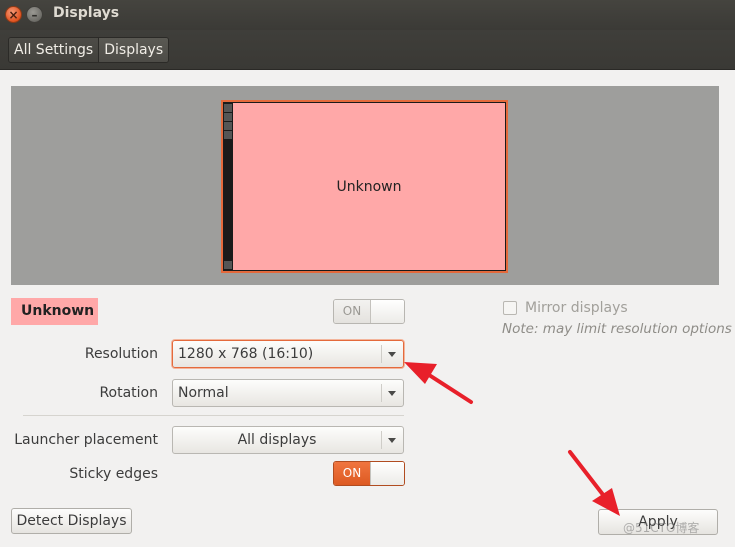  What do you see at coordinates (438, 383) in the screenshot?
I see `annotation-arrow-resolution` at bounding box center [438, 383].